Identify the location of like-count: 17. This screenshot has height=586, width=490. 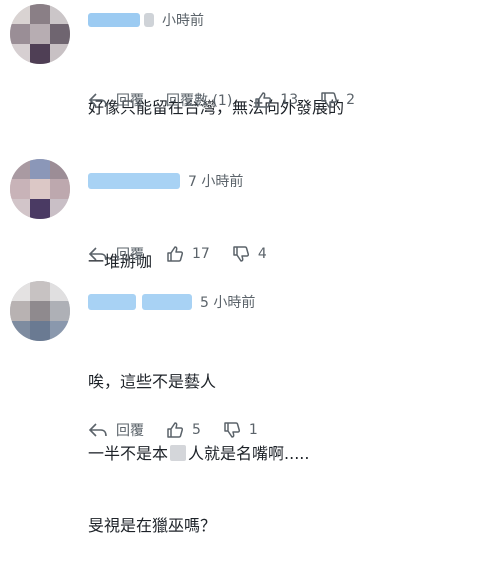
(201, 254).